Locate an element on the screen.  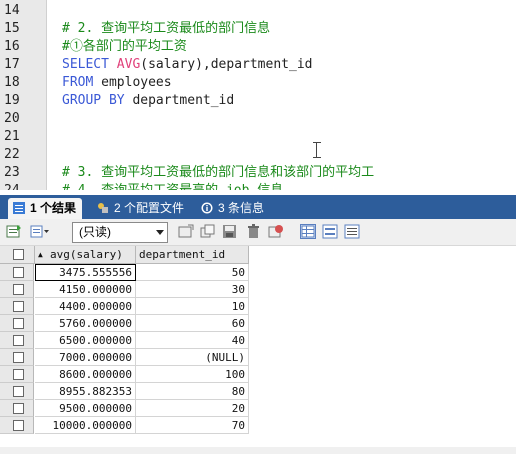
insert-row-icon is located at coordinates (186, 231).